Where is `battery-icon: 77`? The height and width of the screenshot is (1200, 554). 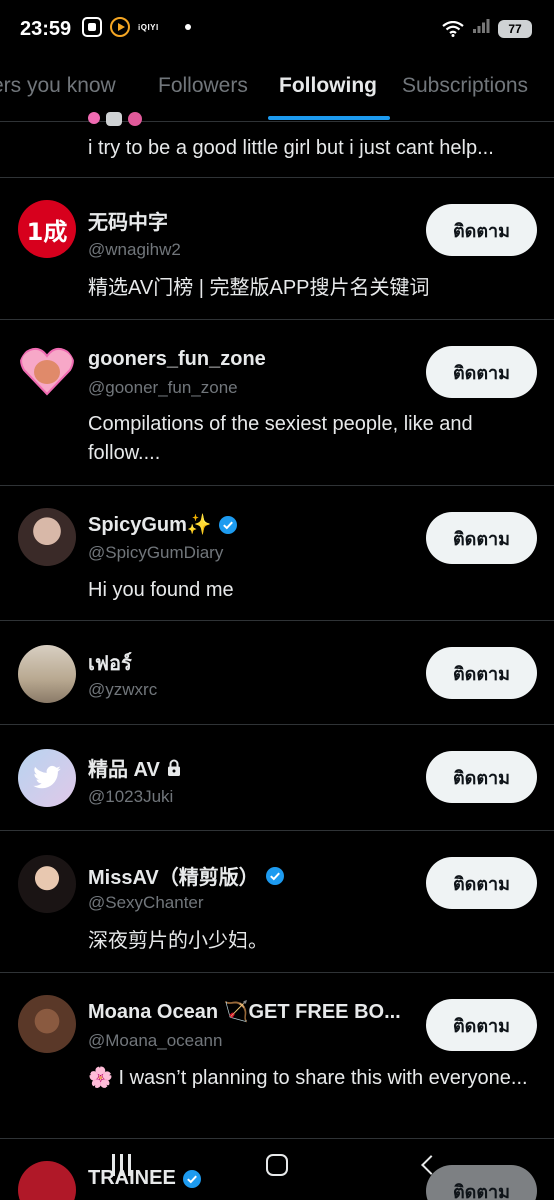 battery-icon: 77 is located at coordinates (515, 28).